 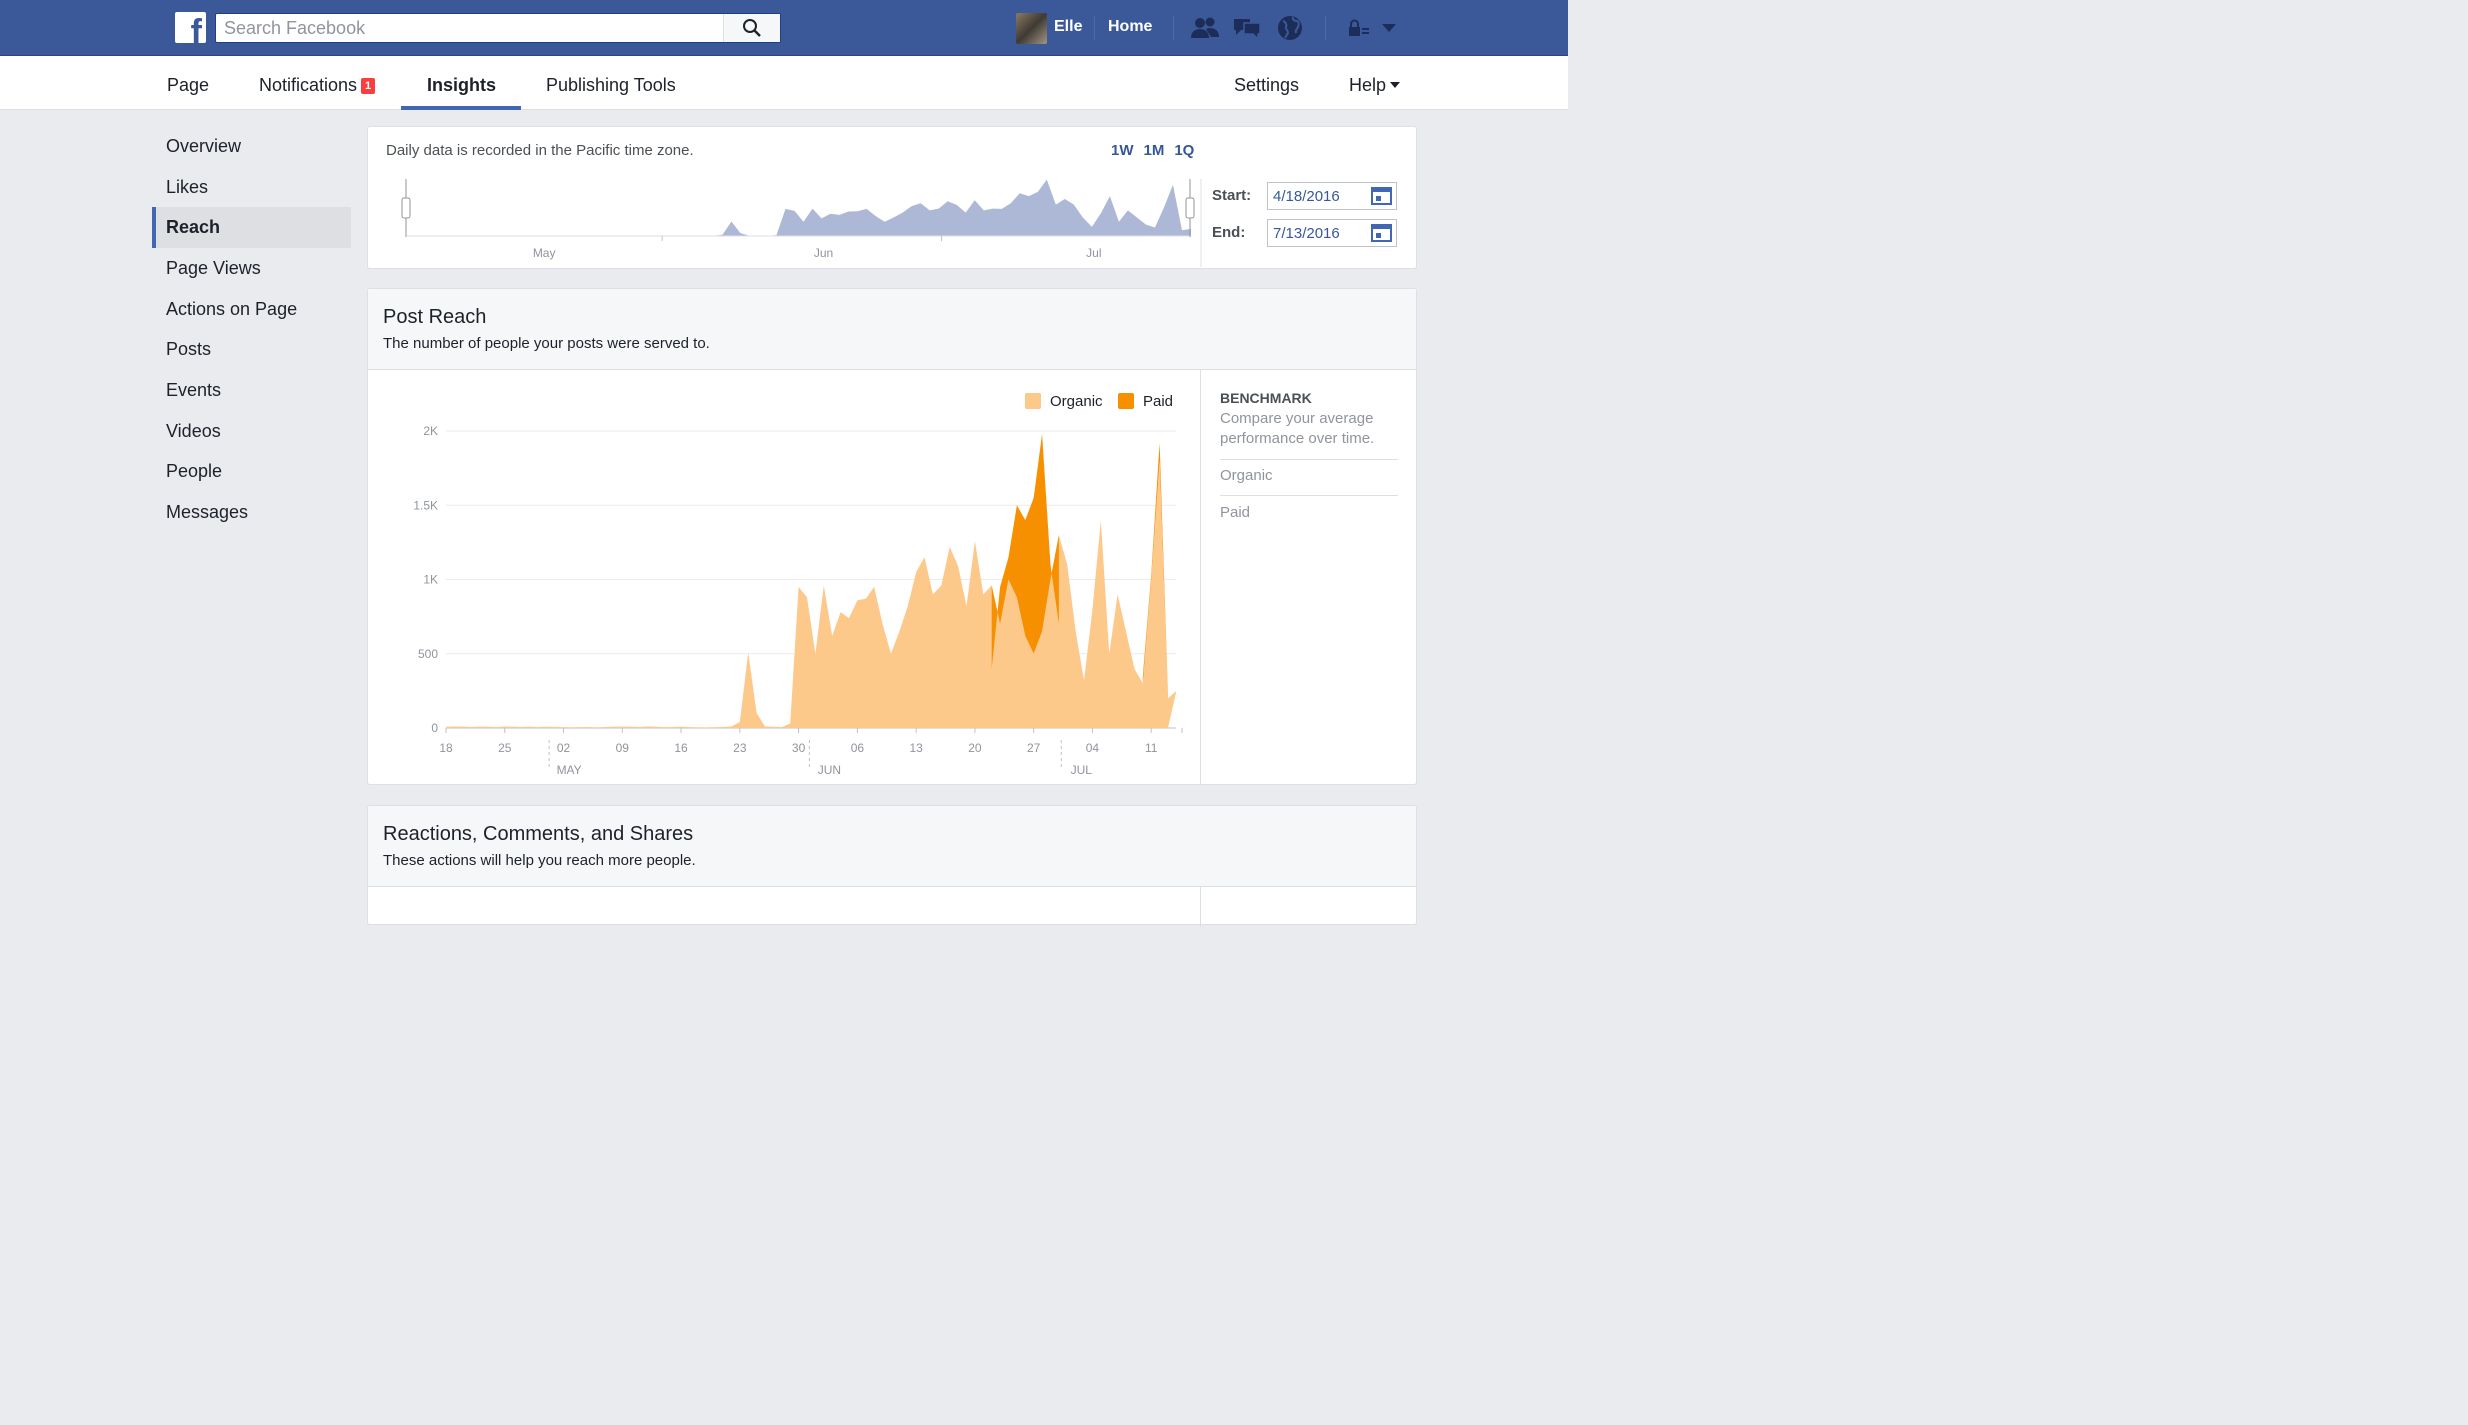 I want to click on start-date-field: 4/18/2016, so click(x=1332, y=196).